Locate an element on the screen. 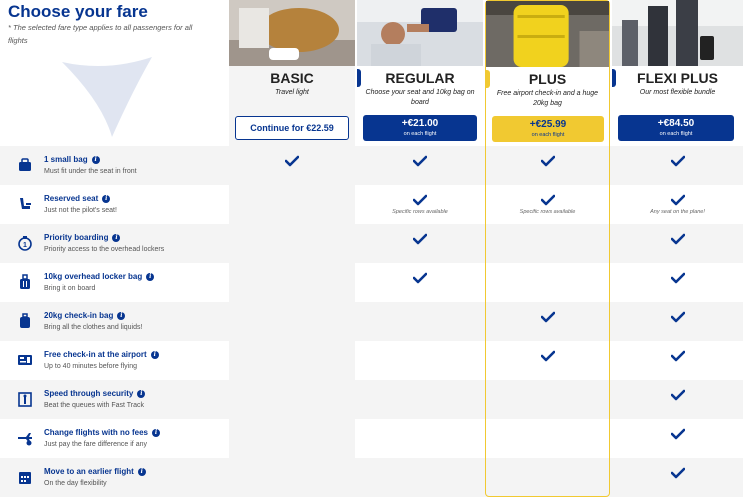 The image size is (743, 498). cabin-bag-icon is located at coordinates (25, 281).